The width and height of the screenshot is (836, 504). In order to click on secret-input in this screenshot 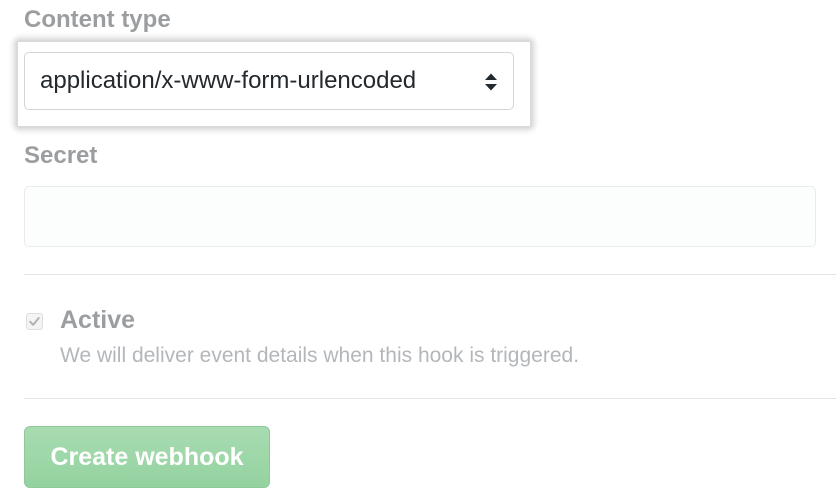, I will do `click(420, 216)`.